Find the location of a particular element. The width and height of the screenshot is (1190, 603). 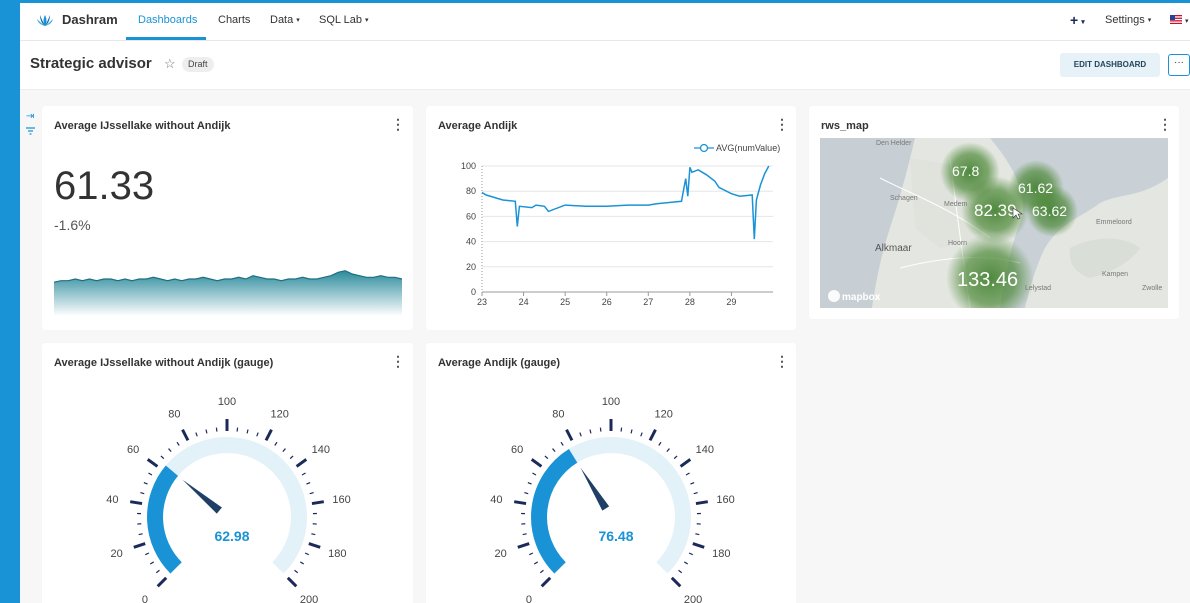

nav-data-label: Data is located at coordinates (282, 20).